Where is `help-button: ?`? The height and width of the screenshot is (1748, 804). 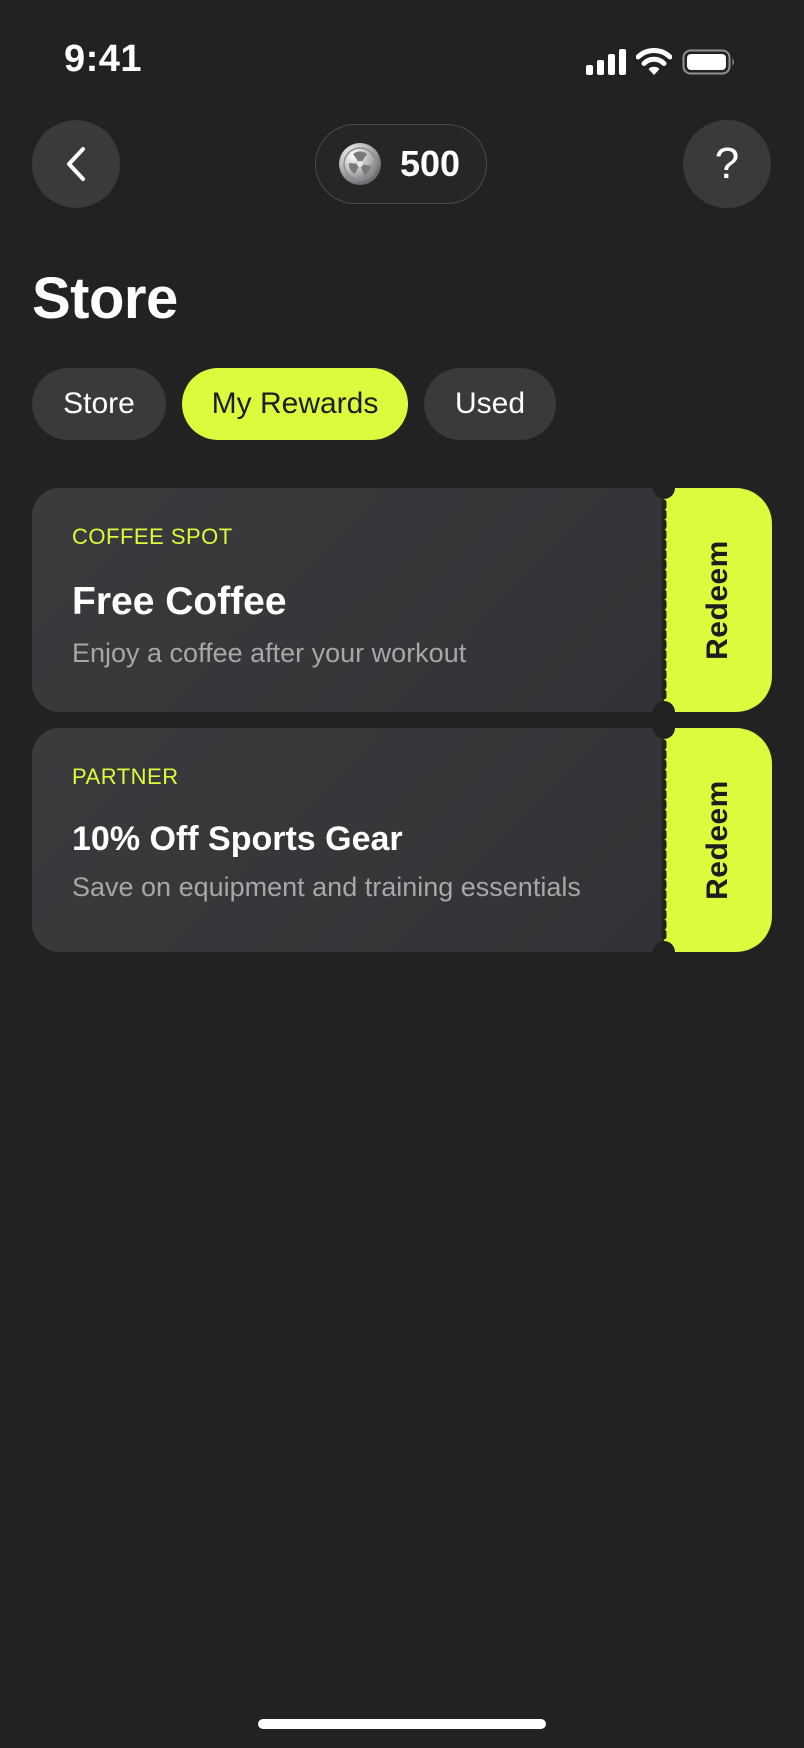
help-button: ? is located at coordinates (727, 164).